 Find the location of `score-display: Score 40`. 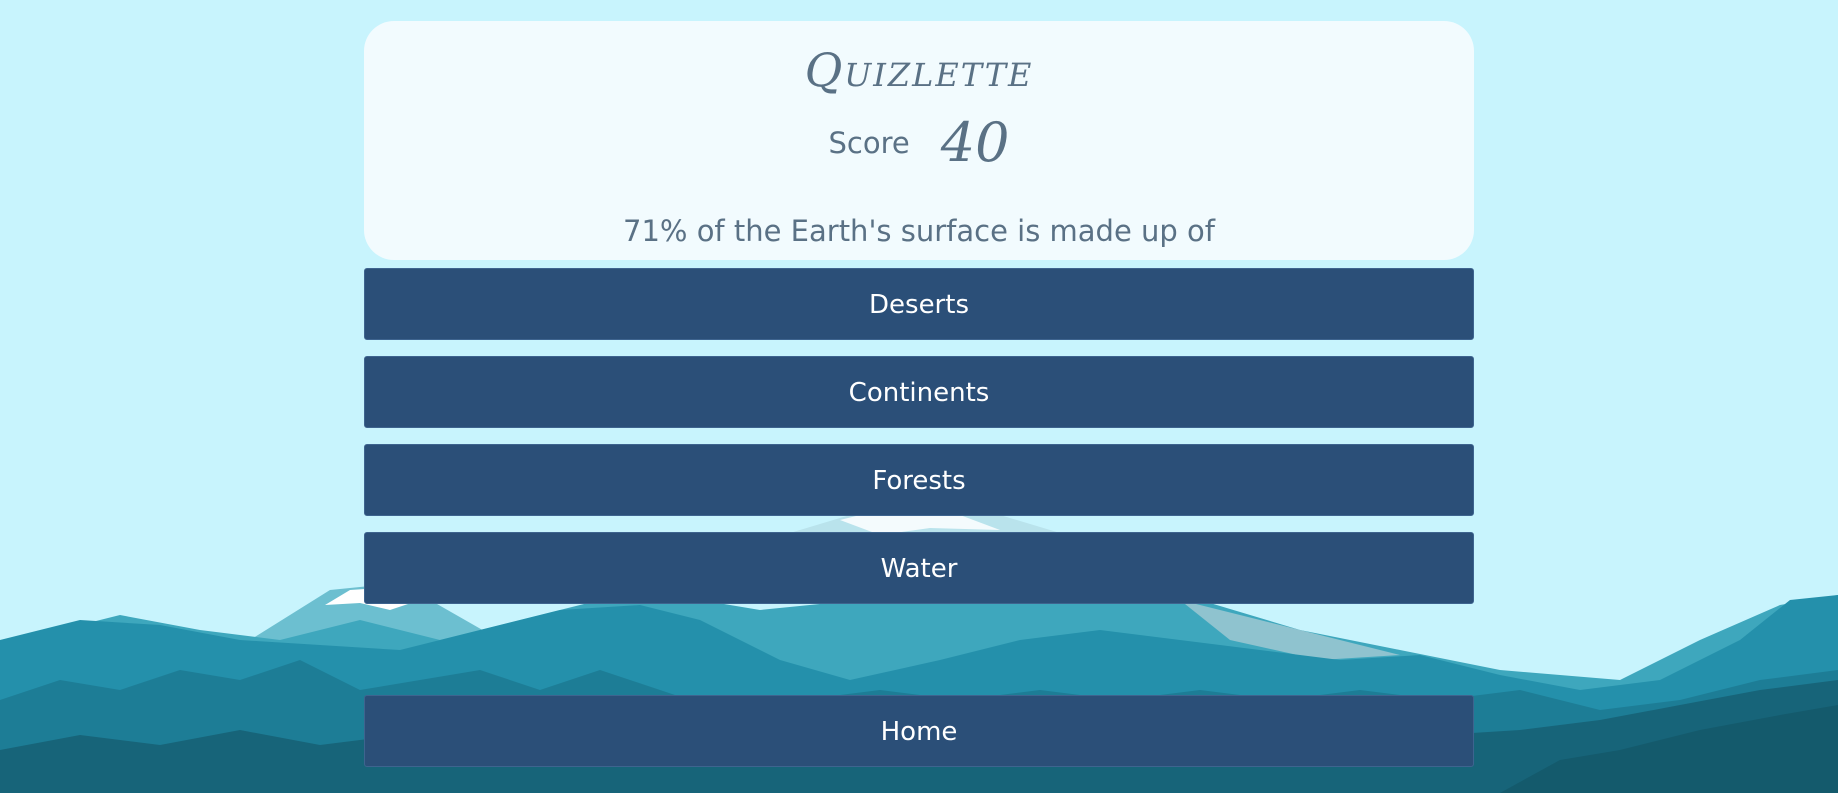

score-display: Score 40 is located at coordinates (919, 142).